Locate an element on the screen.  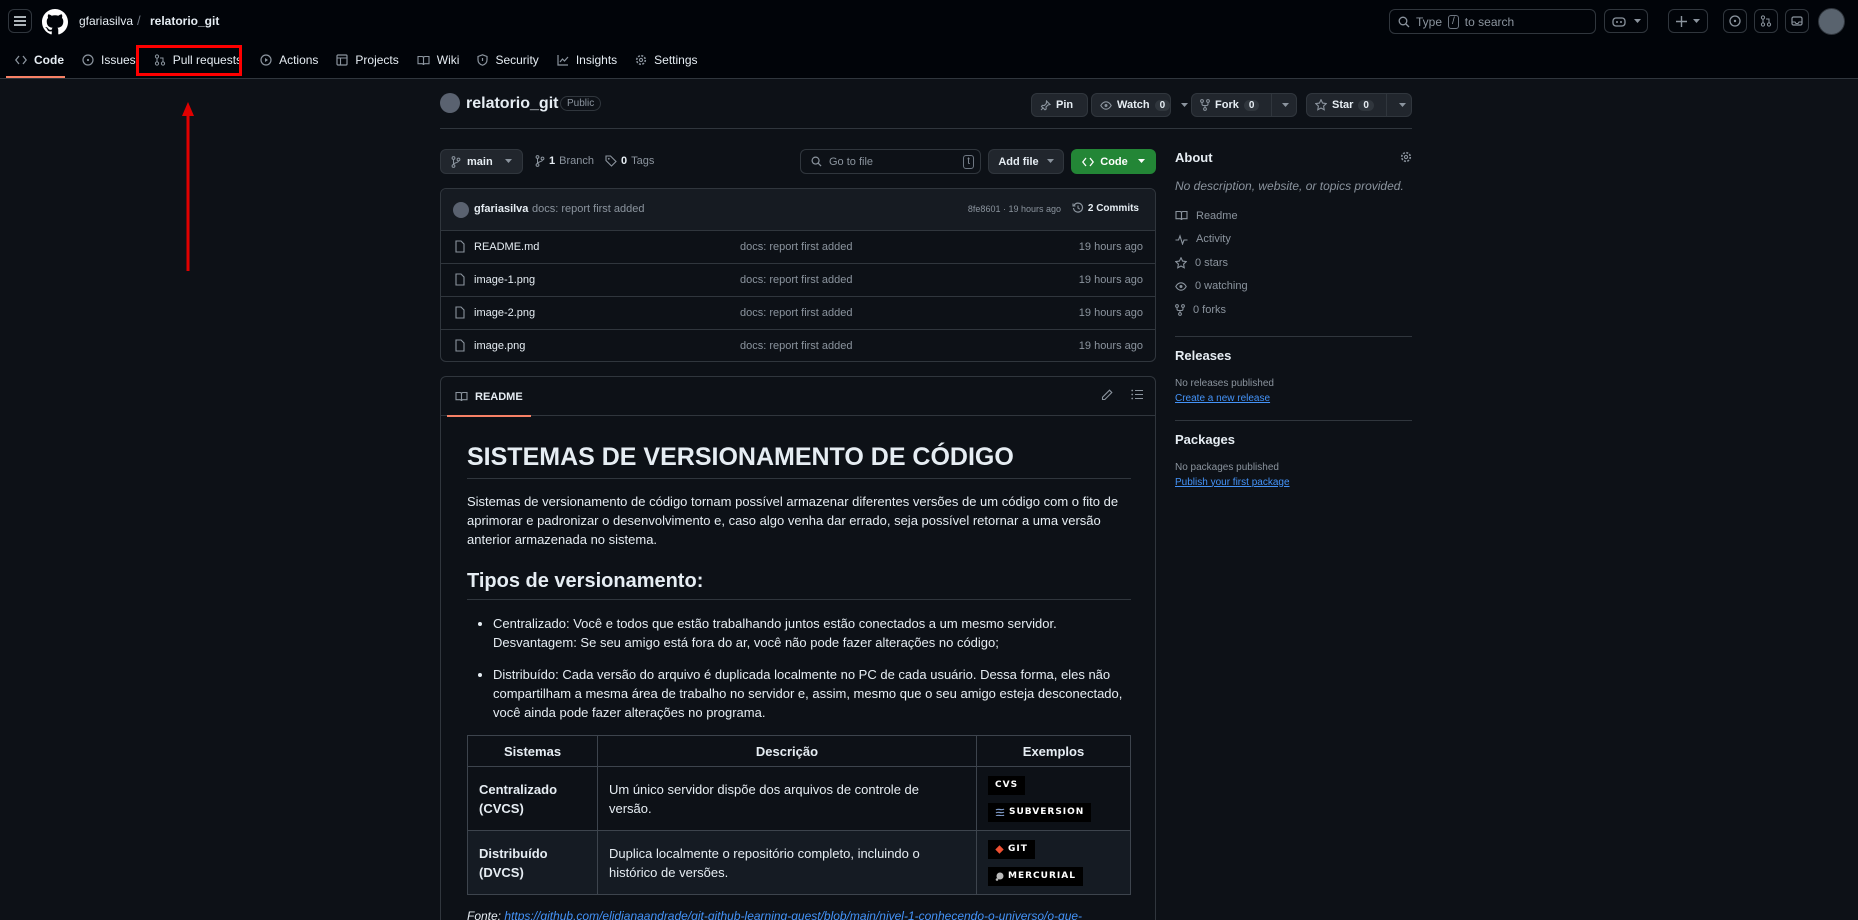
repo-name: relatorio_git is located at coordinates (512, 104).